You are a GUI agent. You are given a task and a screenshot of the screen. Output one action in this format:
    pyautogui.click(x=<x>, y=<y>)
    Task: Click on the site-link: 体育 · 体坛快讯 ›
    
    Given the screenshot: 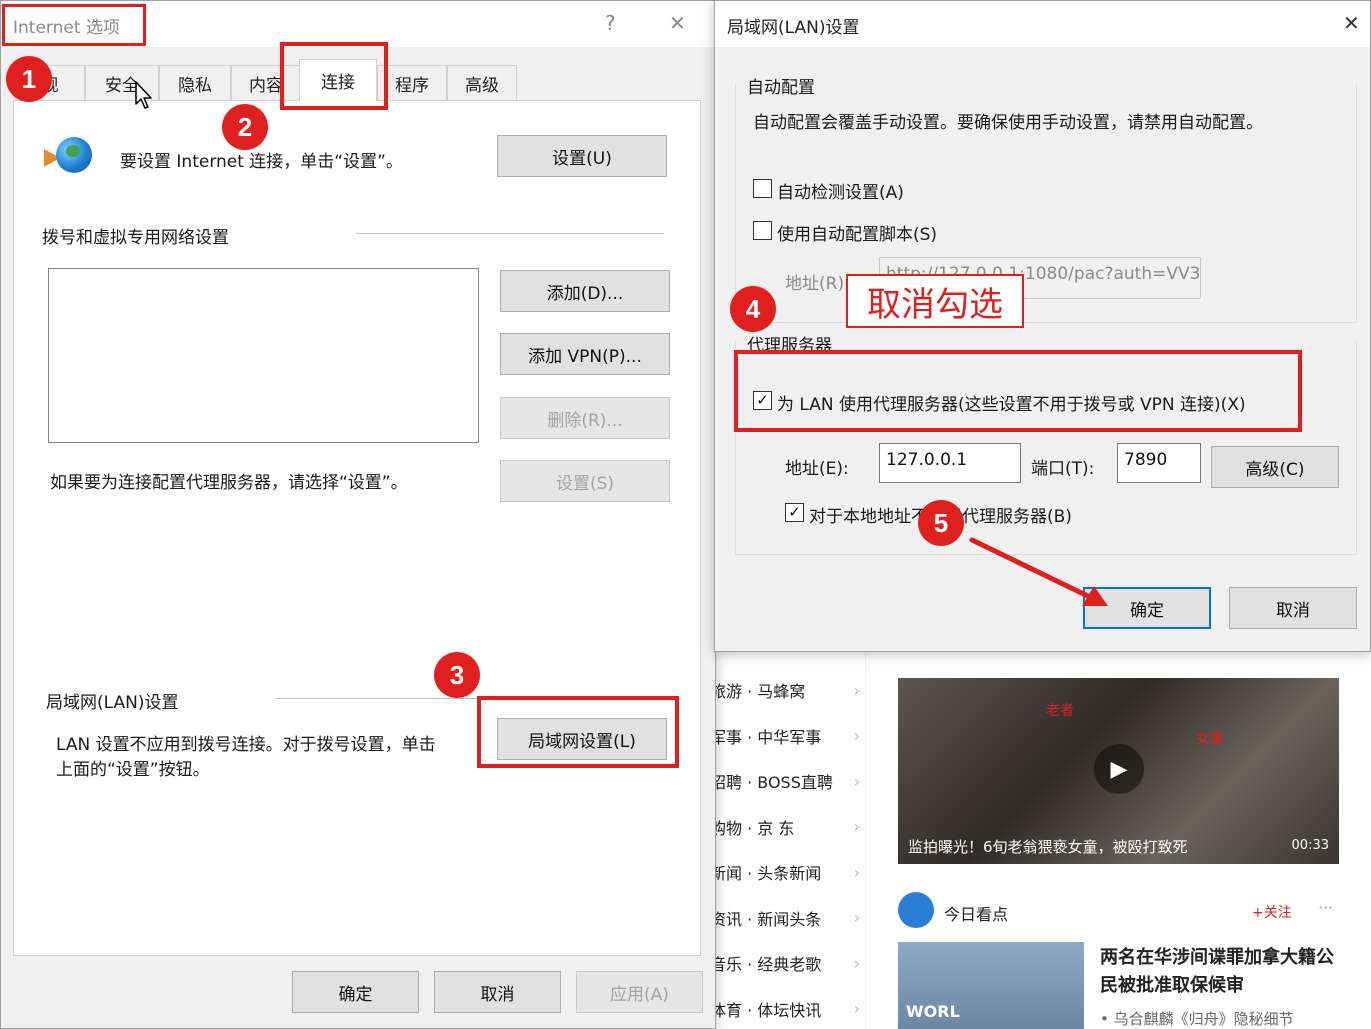 What is the action you would take?
    pyautogui.click(x=785, y=1008)
    